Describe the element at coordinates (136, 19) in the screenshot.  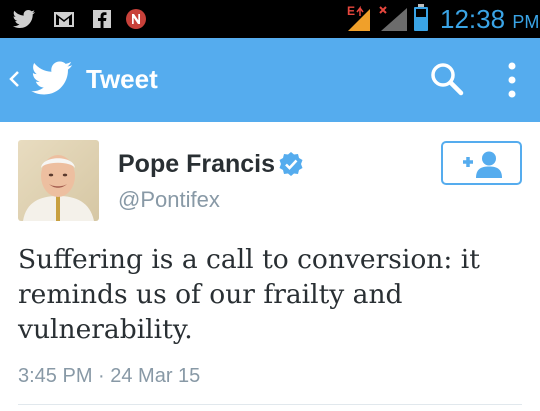
I see `news-icon` at that location.